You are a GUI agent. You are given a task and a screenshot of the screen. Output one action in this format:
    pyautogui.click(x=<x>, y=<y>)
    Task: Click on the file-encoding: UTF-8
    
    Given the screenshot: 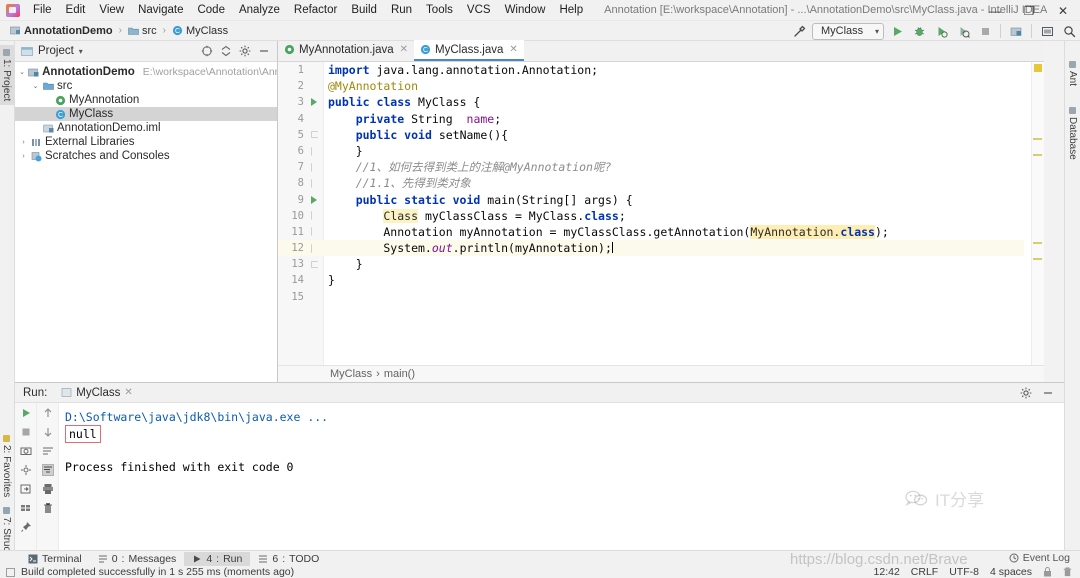 What is the action you would take?
    pyautogui.click(x=964, y=572)
    